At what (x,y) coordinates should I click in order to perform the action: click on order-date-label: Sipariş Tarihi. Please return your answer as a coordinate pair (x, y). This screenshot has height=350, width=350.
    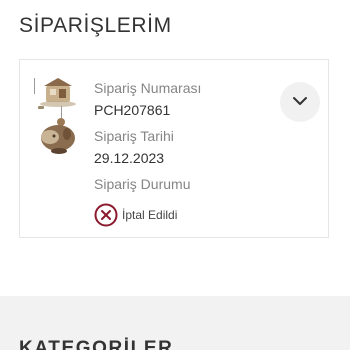
    Looking at the image, I should click on (134, 136).